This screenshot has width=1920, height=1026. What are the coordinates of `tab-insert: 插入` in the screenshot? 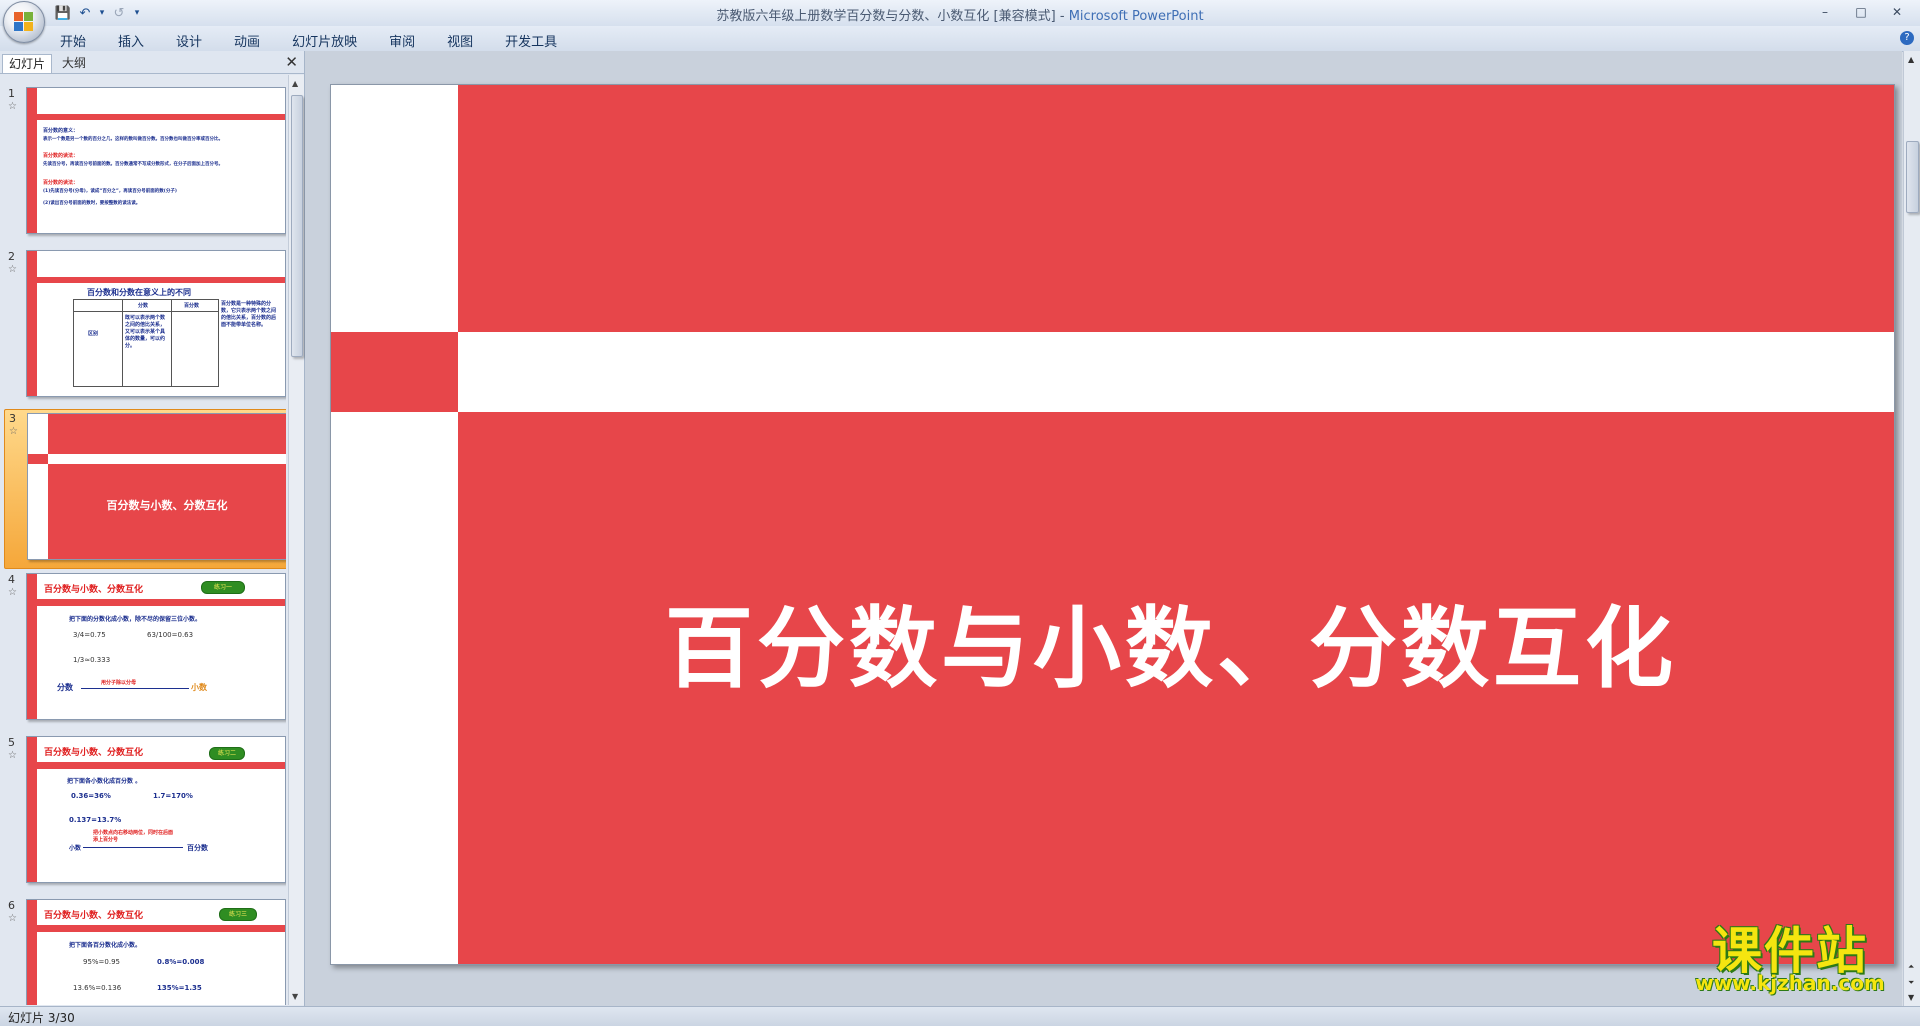 It's located at (131, 40).